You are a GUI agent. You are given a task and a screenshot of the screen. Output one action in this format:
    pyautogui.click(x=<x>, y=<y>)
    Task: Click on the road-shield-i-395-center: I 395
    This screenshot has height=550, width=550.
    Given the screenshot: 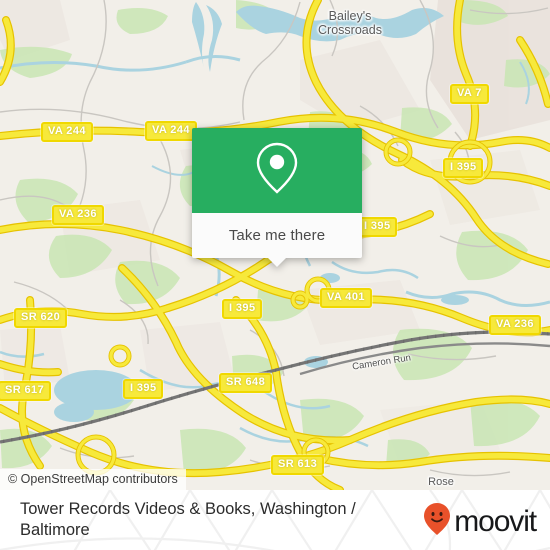 What is the action you would take?
    pyautogui.click(x=377, y=227)
    